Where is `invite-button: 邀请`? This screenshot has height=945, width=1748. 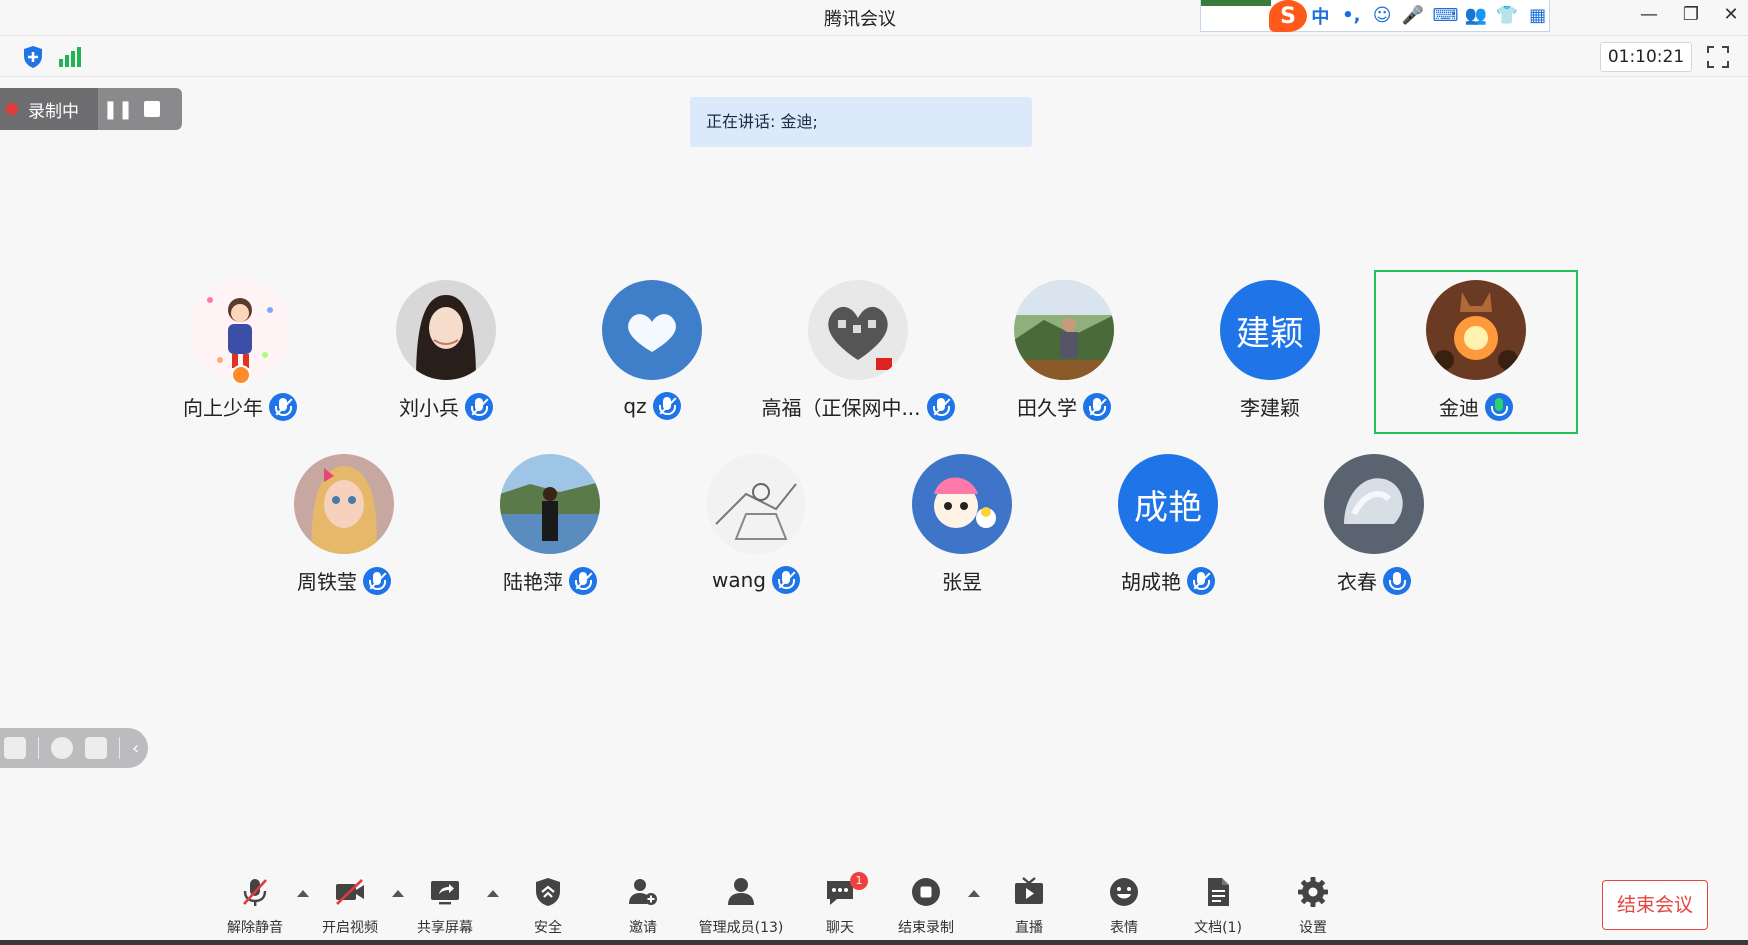
invite-button: 邀请 is located at coordinates (643, 907).